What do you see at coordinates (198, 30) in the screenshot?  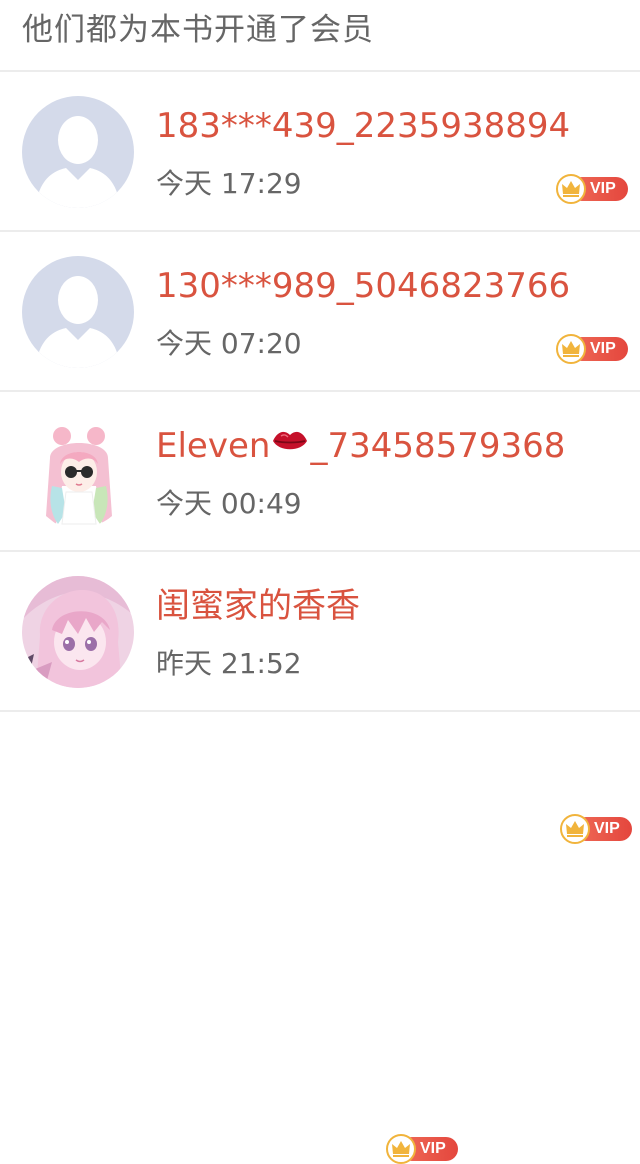 I see `page-title: 他们都为本书开通了会员` at bounding box center [198, 30].